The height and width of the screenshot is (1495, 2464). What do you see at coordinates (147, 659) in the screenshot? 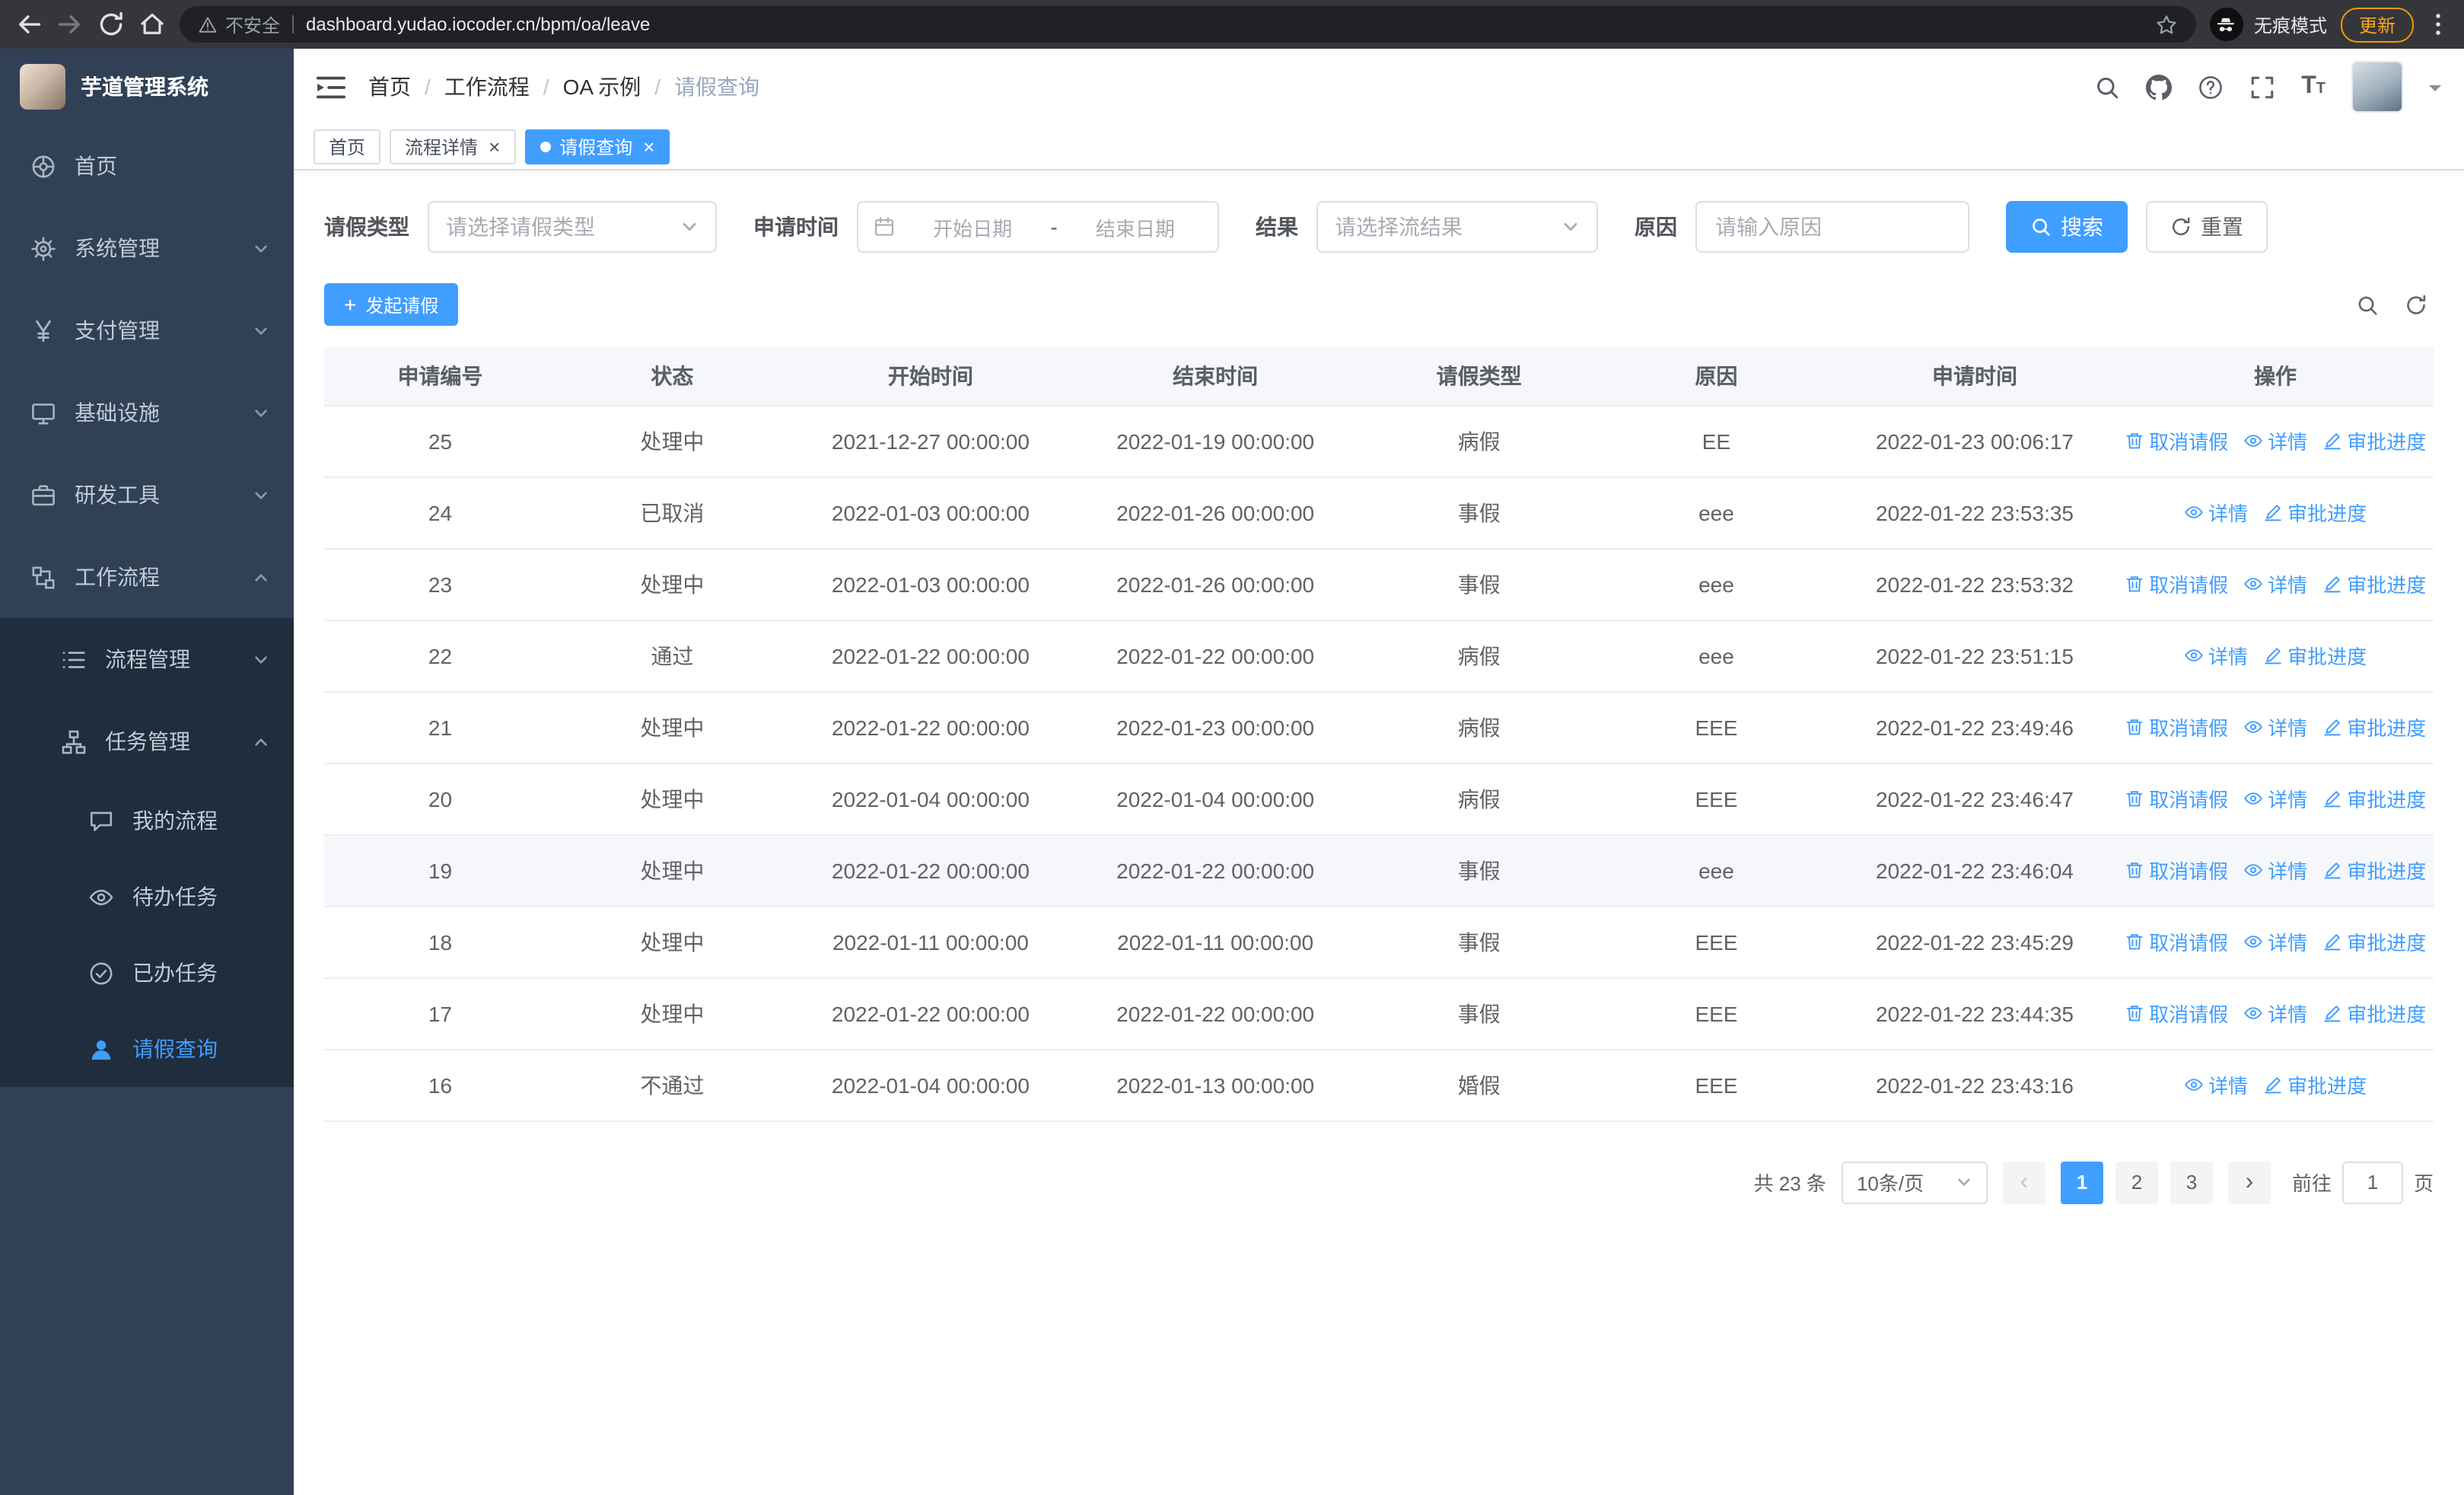
I see `sidebar-item-6: 流程管理` at bounding box center [147, 659].